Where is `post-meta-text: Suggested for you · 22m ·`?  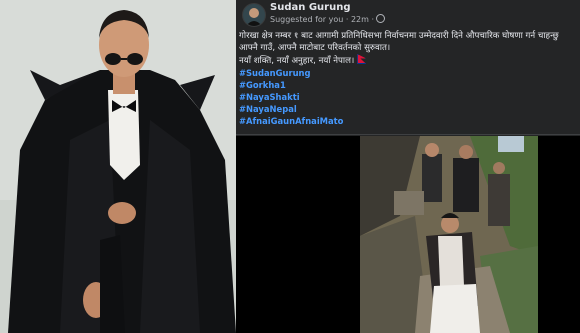
post-meta-text: Suggested for you · 22m · is located at coordinates (322, 19).